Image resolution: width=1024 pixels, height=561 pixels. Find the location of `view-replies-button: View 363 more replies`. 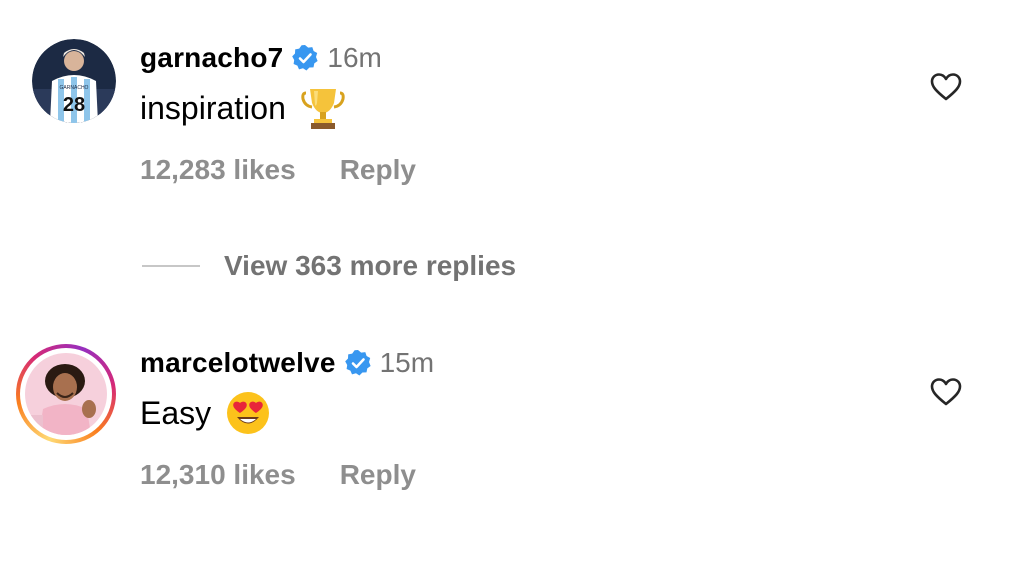

view-replies-button: View 363 more replies is located at coordinates (329, 266).